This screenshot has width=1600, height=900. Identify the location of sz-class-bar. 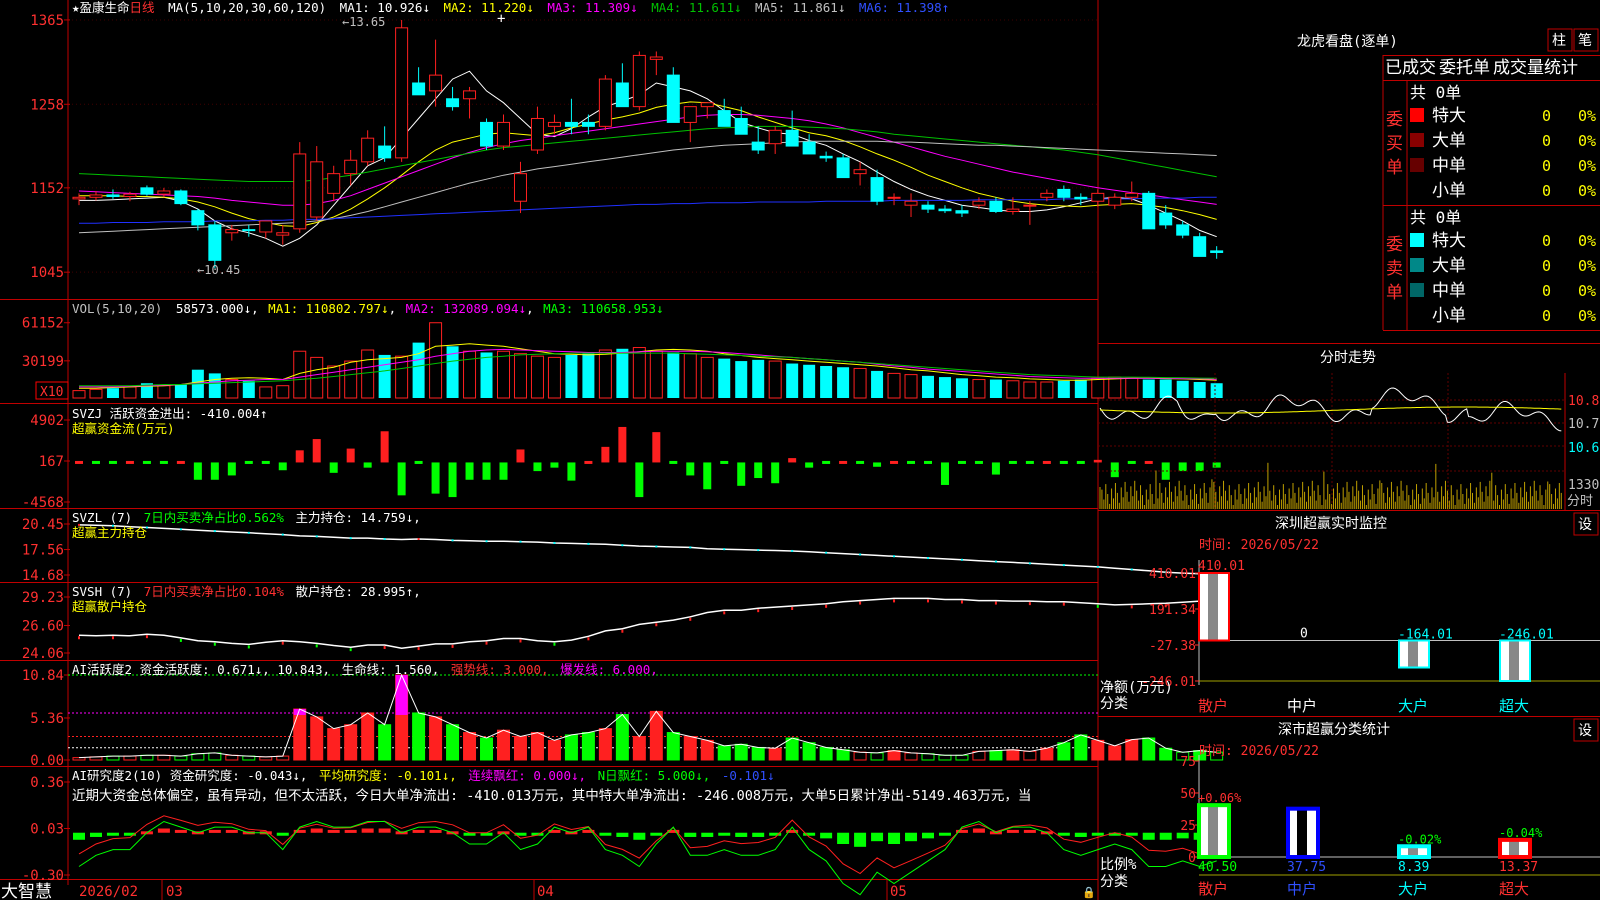
(1303, 832).